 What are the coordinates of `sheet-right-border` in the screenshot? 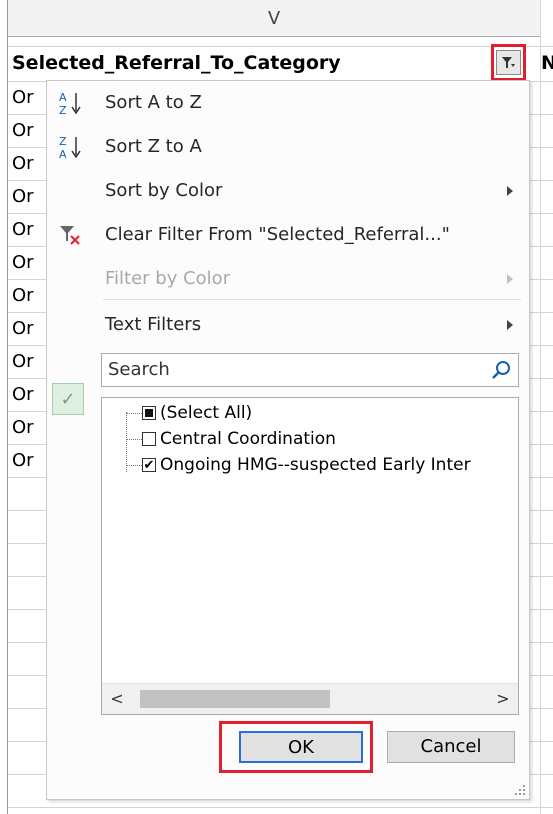 It's located at (540, 407).